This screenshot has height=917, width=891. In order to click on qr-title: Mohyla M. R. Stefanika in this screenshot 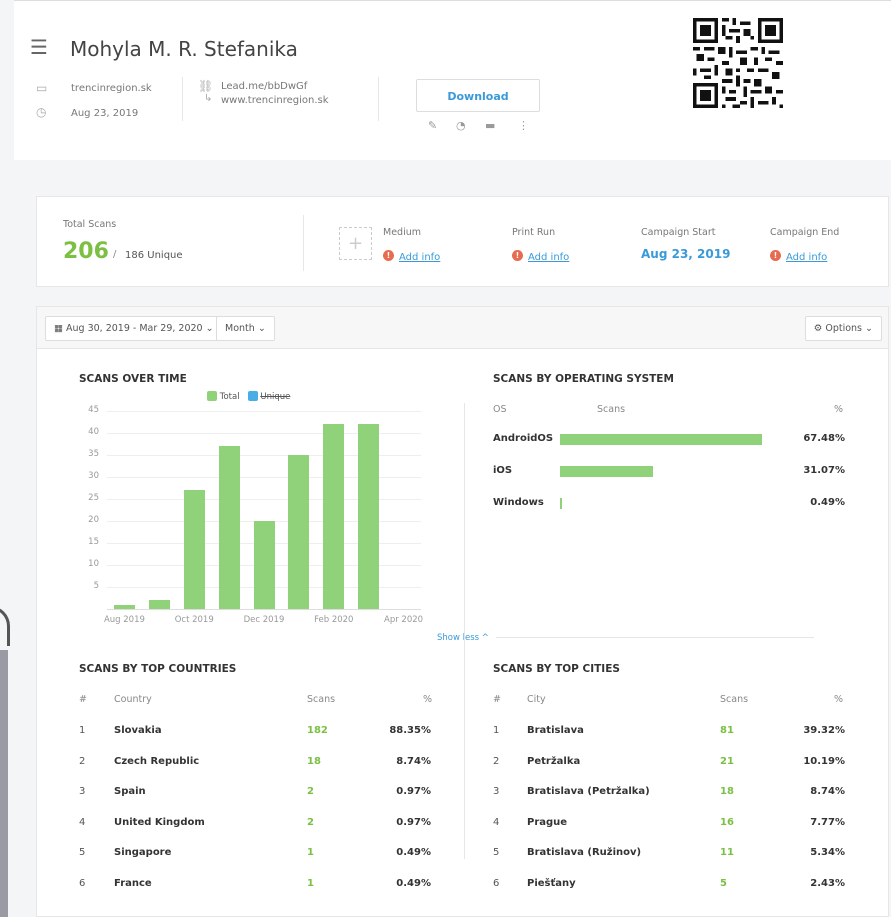, I will do `click(184, 49)`.